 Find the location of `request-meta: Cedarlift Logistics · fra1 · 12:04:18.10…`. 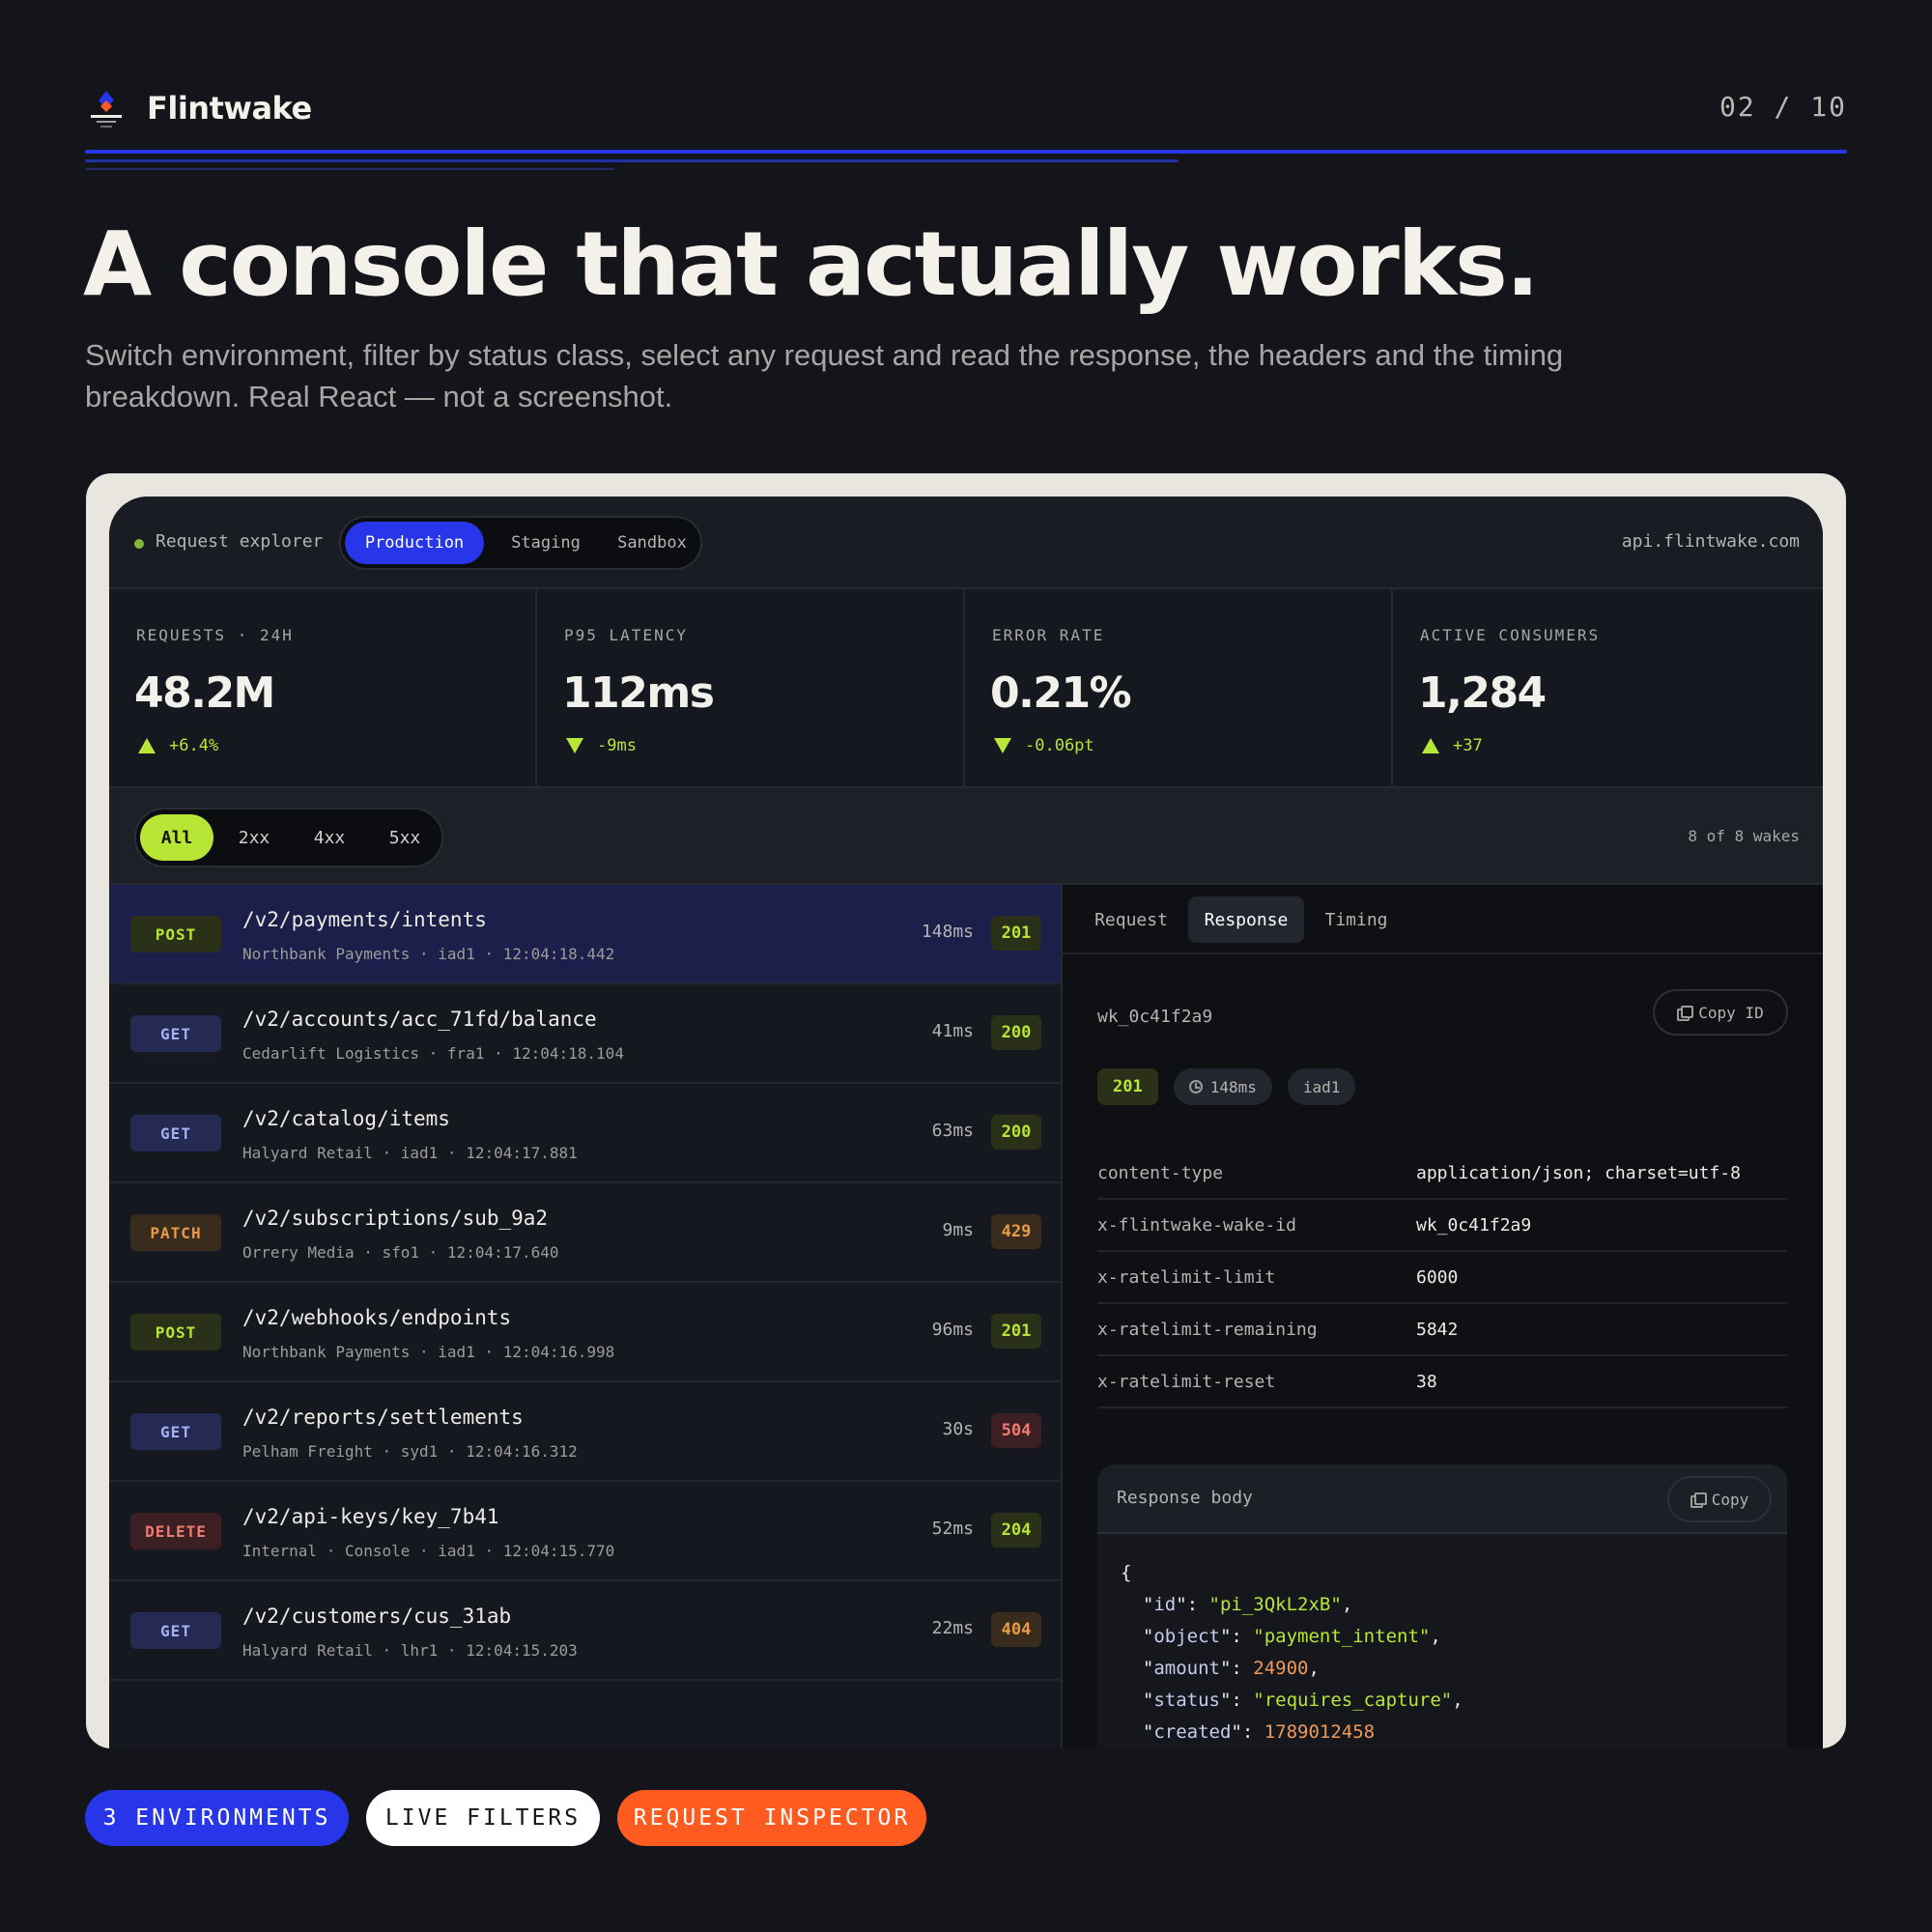

request-meta: Cedarlift Logistics · fra1 · 12:04:18.10… is located at coordinates (433, 1053).